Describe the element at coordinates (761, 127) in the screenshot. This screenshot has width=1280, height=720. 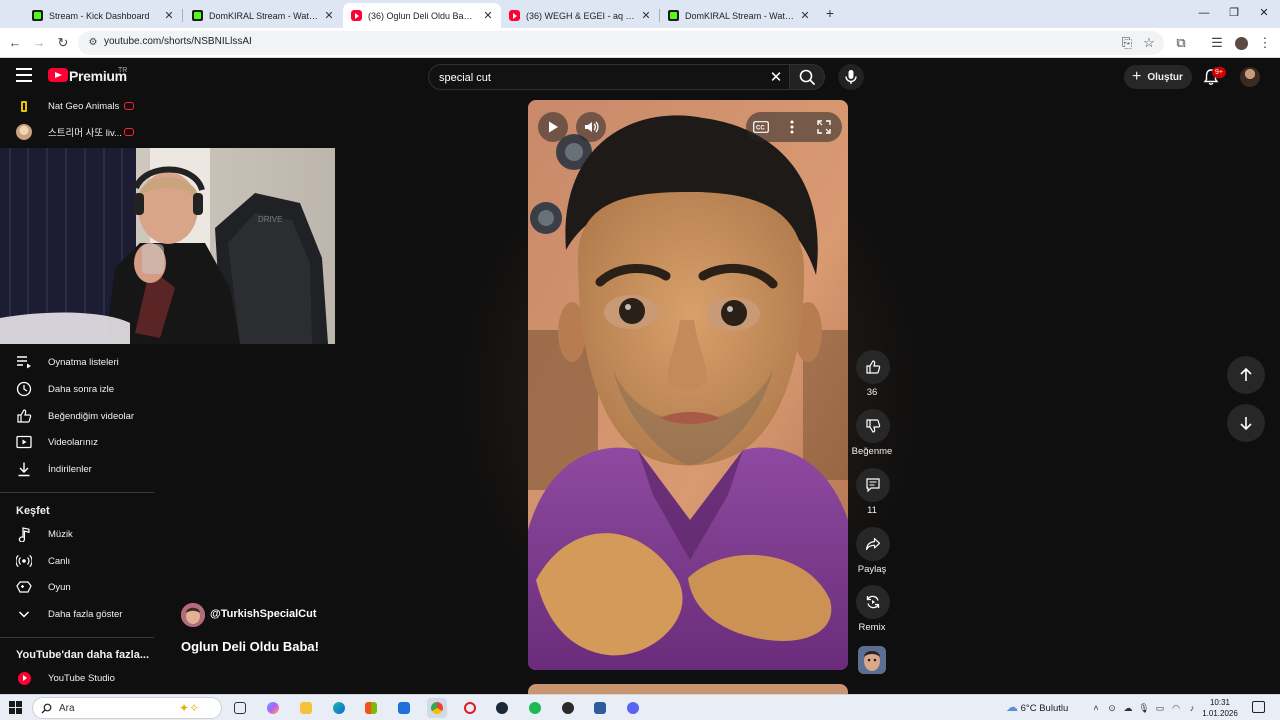
I see `captions-button: CC` at that location.